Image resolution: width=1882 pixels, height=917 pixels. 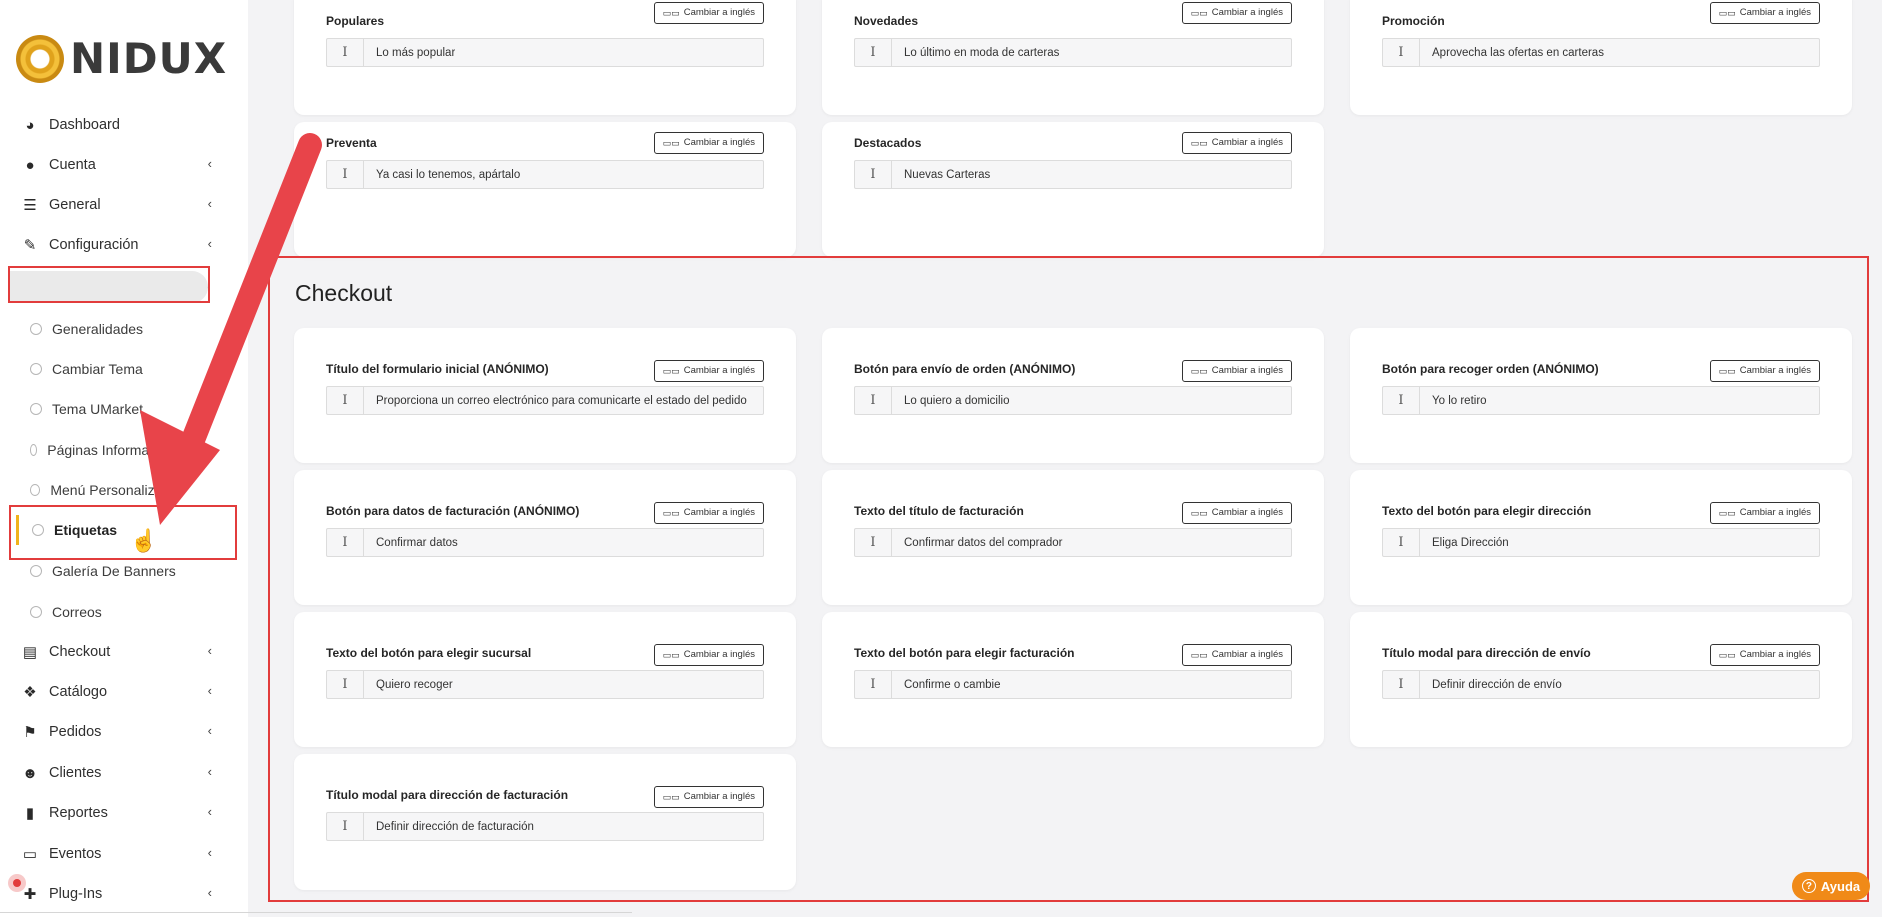 What do you see at coordinates (98, 409) in the screenshot?
I see `submenu-item-label: Tema UMarket` at bounding box center [98, 409].